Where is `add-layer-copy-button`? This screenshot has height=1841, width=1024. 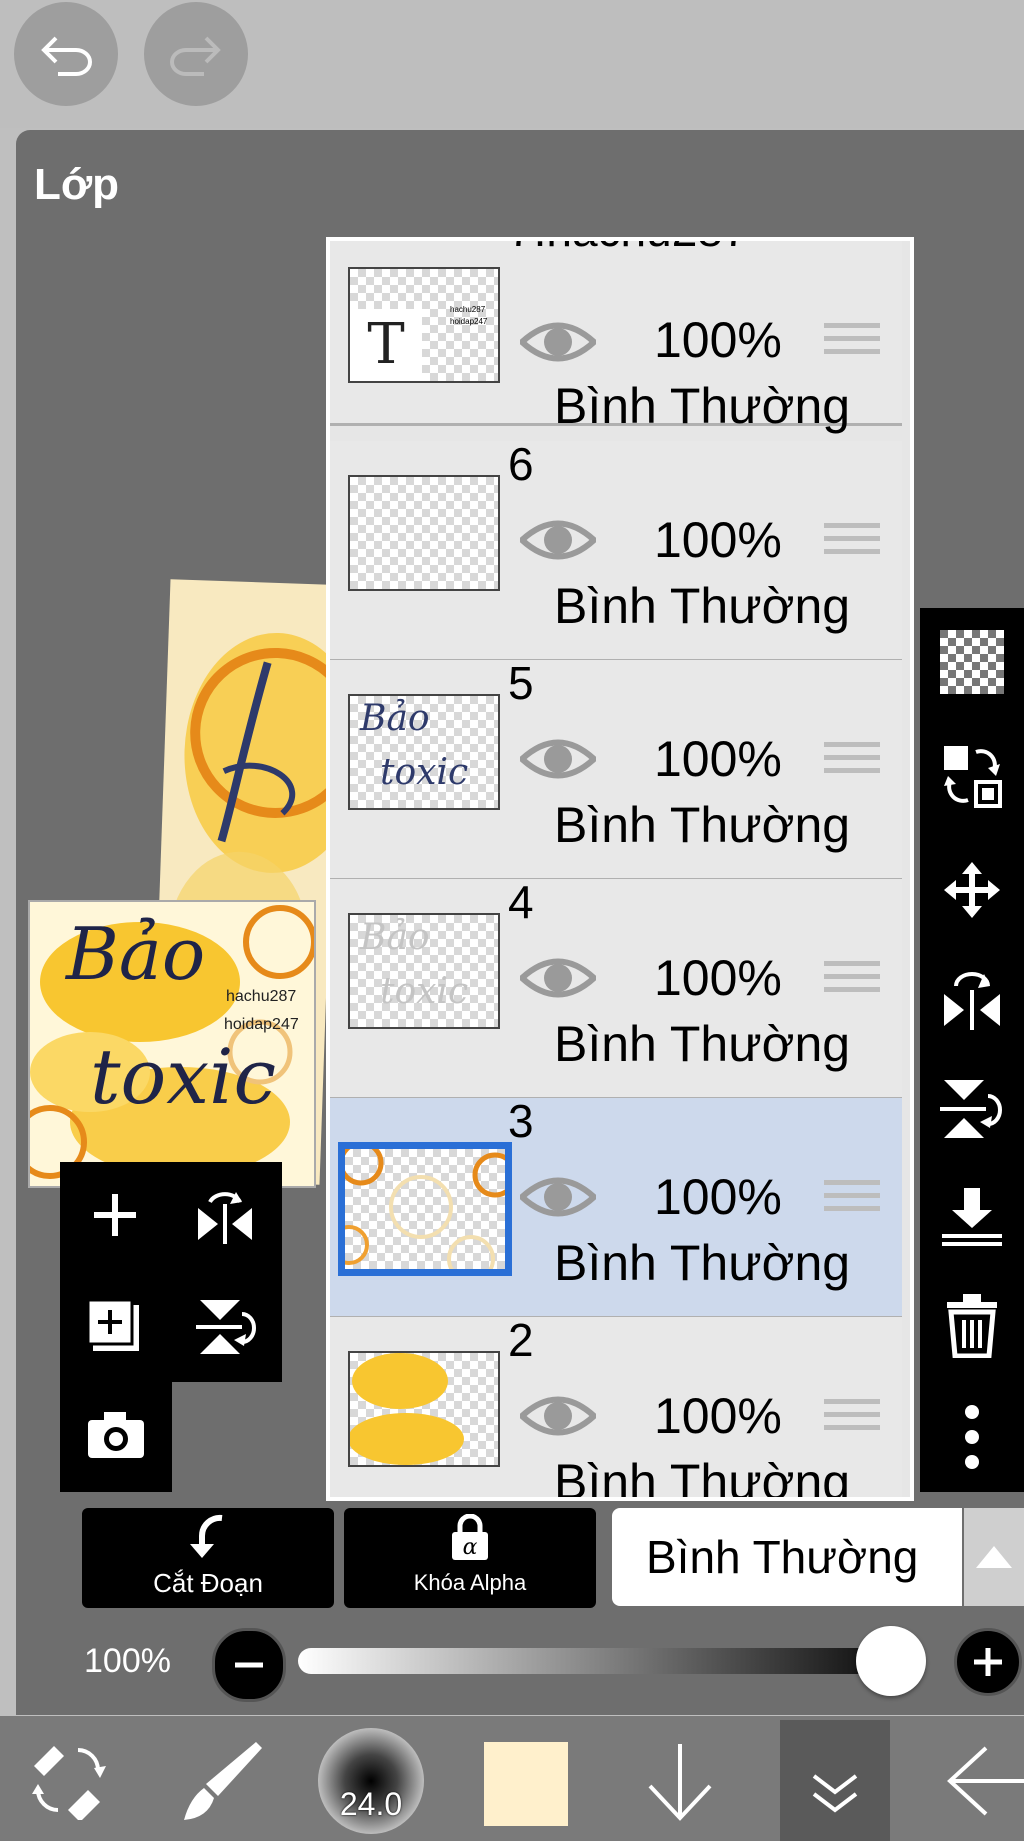
add-layer-copy-button is located at coordinates (115, 1329).